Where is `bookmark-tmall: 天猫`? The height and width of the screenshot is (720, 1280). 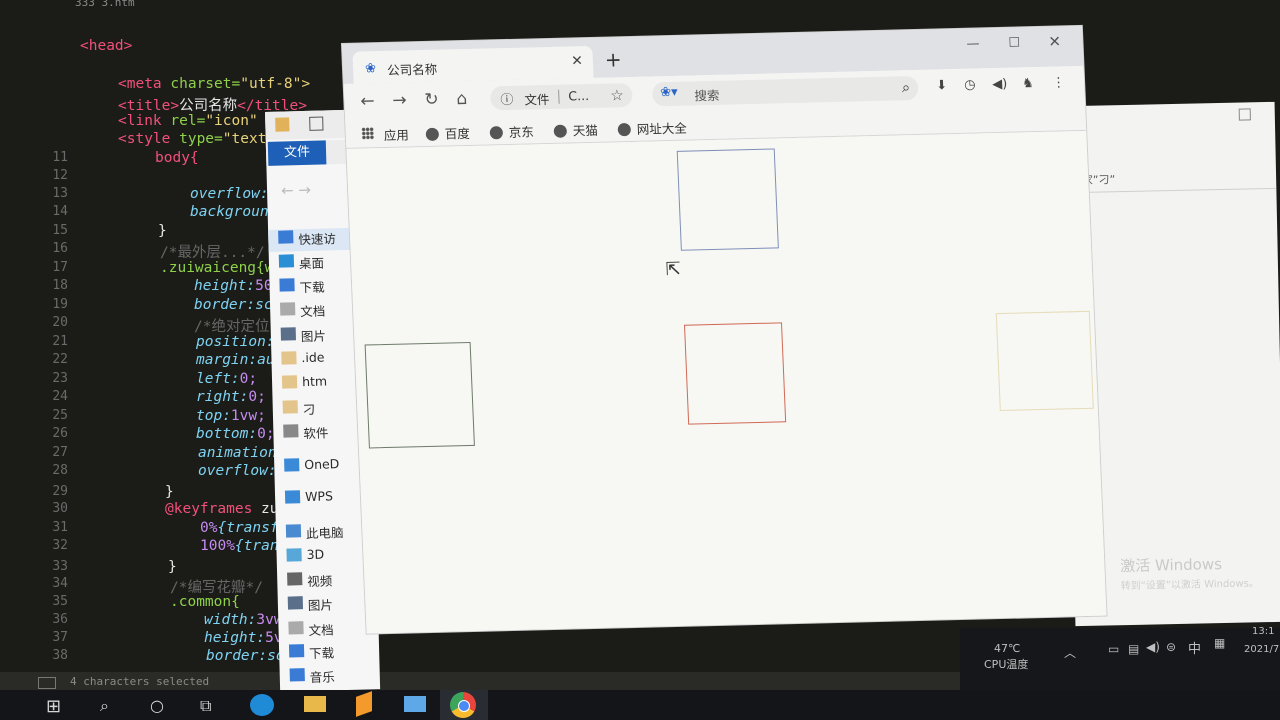 bookmark-tmall: 天猫 is located at coordinates (575, 130).